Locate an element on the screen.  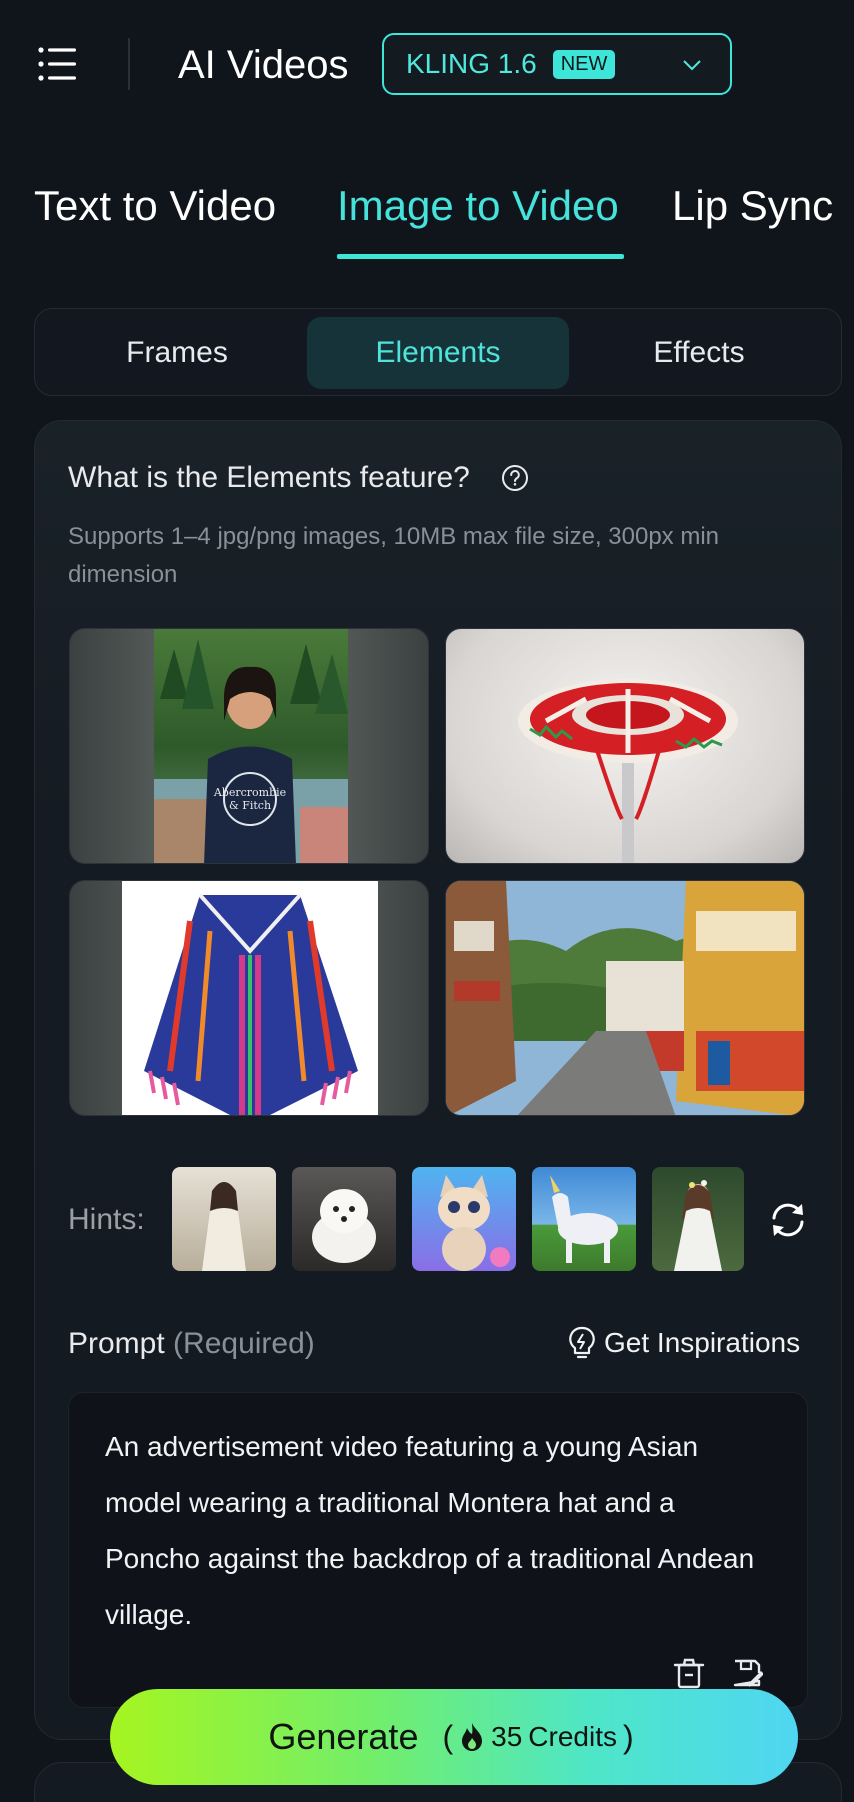
credits-word: Credits is located at coordinates (572, 1736).